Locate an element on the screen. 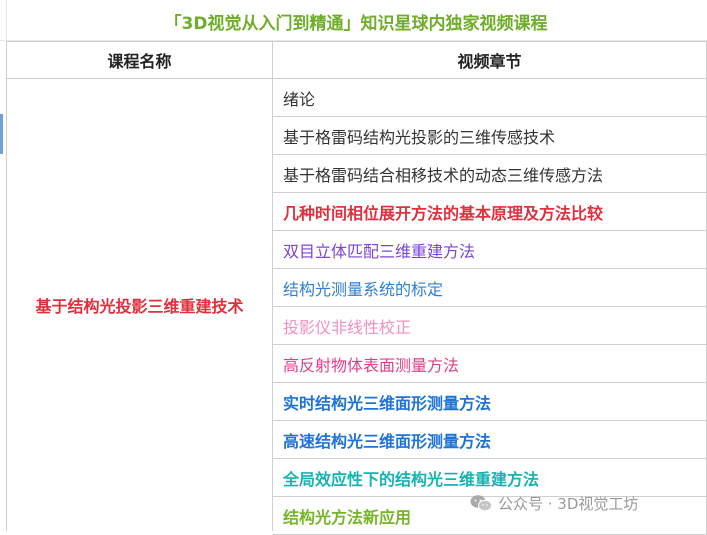 The image size is (707, 535). chapter-row: 绪论 is located at coordinates (490, 98).